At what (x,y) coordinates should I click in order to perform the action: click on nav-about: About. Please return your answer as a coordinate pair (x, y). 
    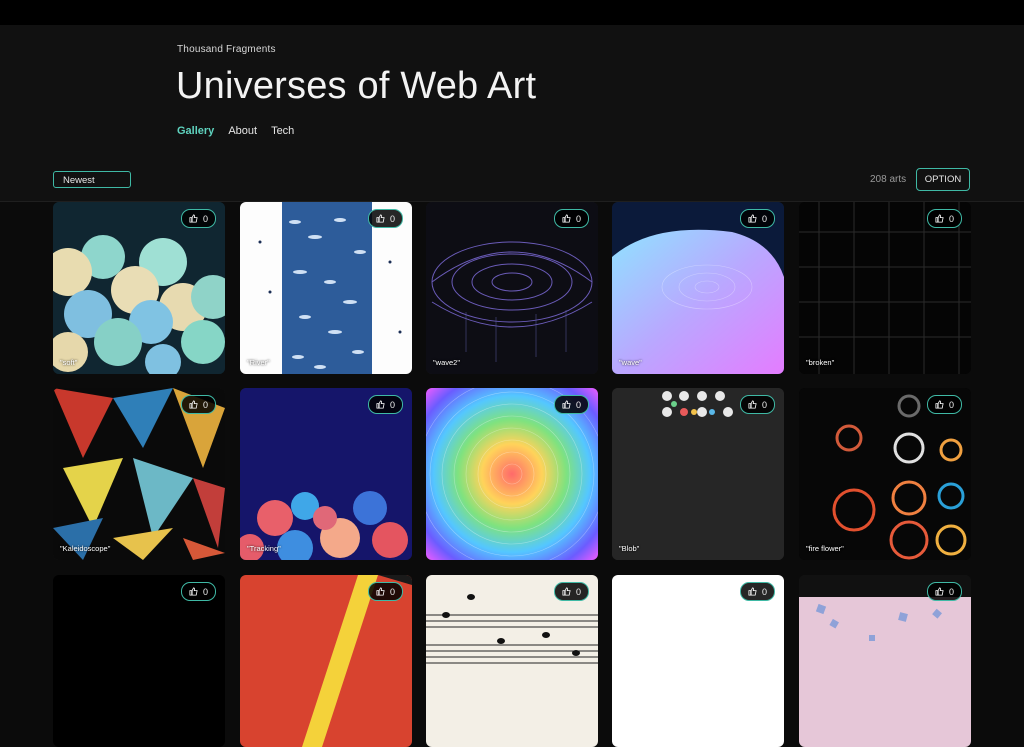
    Looking at the image, I should click on (242, 131).